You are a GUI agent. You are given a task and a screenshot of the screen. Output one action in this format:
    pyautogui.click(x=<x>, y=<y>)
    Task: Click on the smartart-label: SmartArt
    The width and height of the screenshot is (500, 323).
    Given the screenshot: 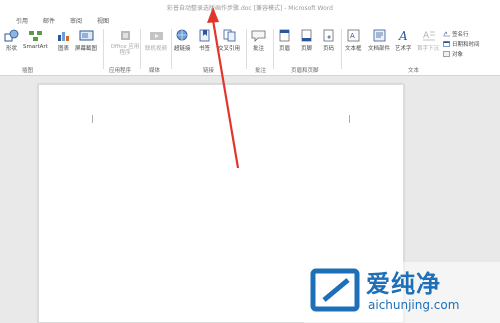 What is the action you would take?
    pyautogui.click(x=35, y=47)
    